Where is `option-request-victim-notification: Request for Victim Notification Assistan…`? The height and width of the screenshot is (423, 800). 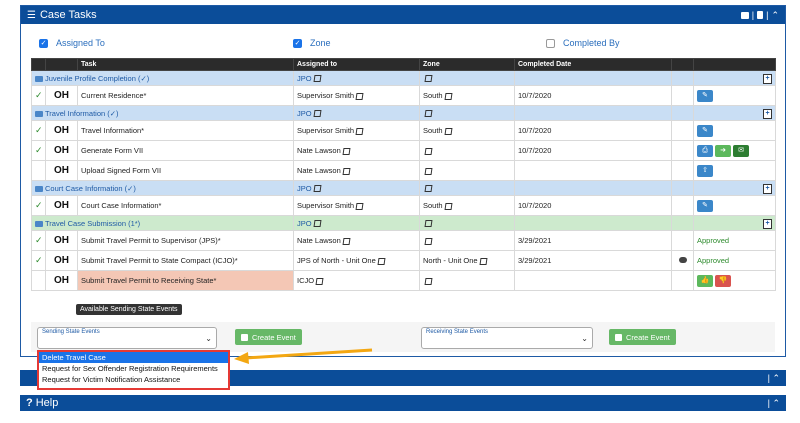 option-request-victim-notification: Request for Victim Notification Assistan… is located at coordinates (133, 379).